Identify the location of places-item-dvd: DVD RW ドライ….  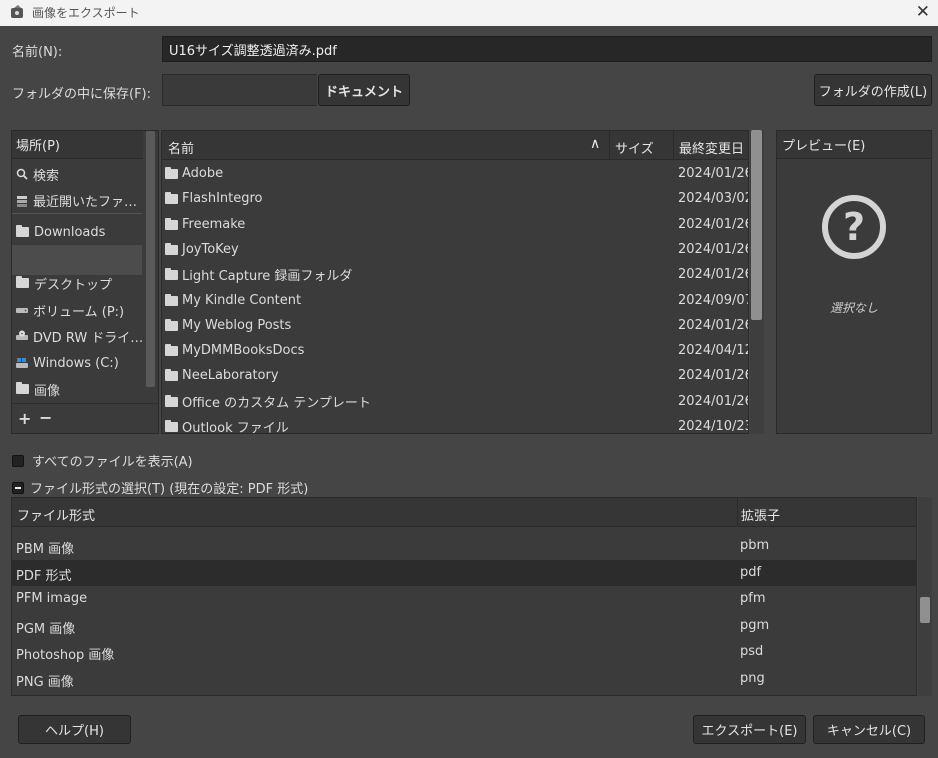
(77, 336).